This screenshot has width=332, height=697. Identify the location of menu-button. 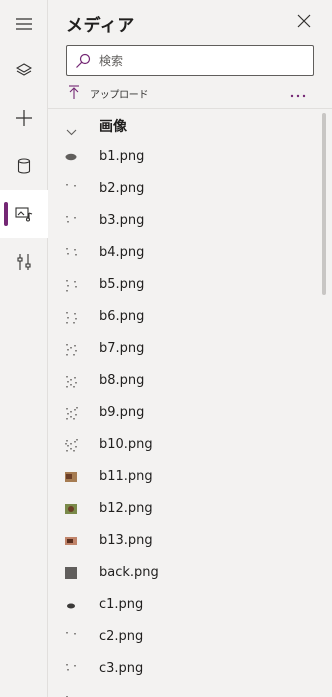
(24, 24).